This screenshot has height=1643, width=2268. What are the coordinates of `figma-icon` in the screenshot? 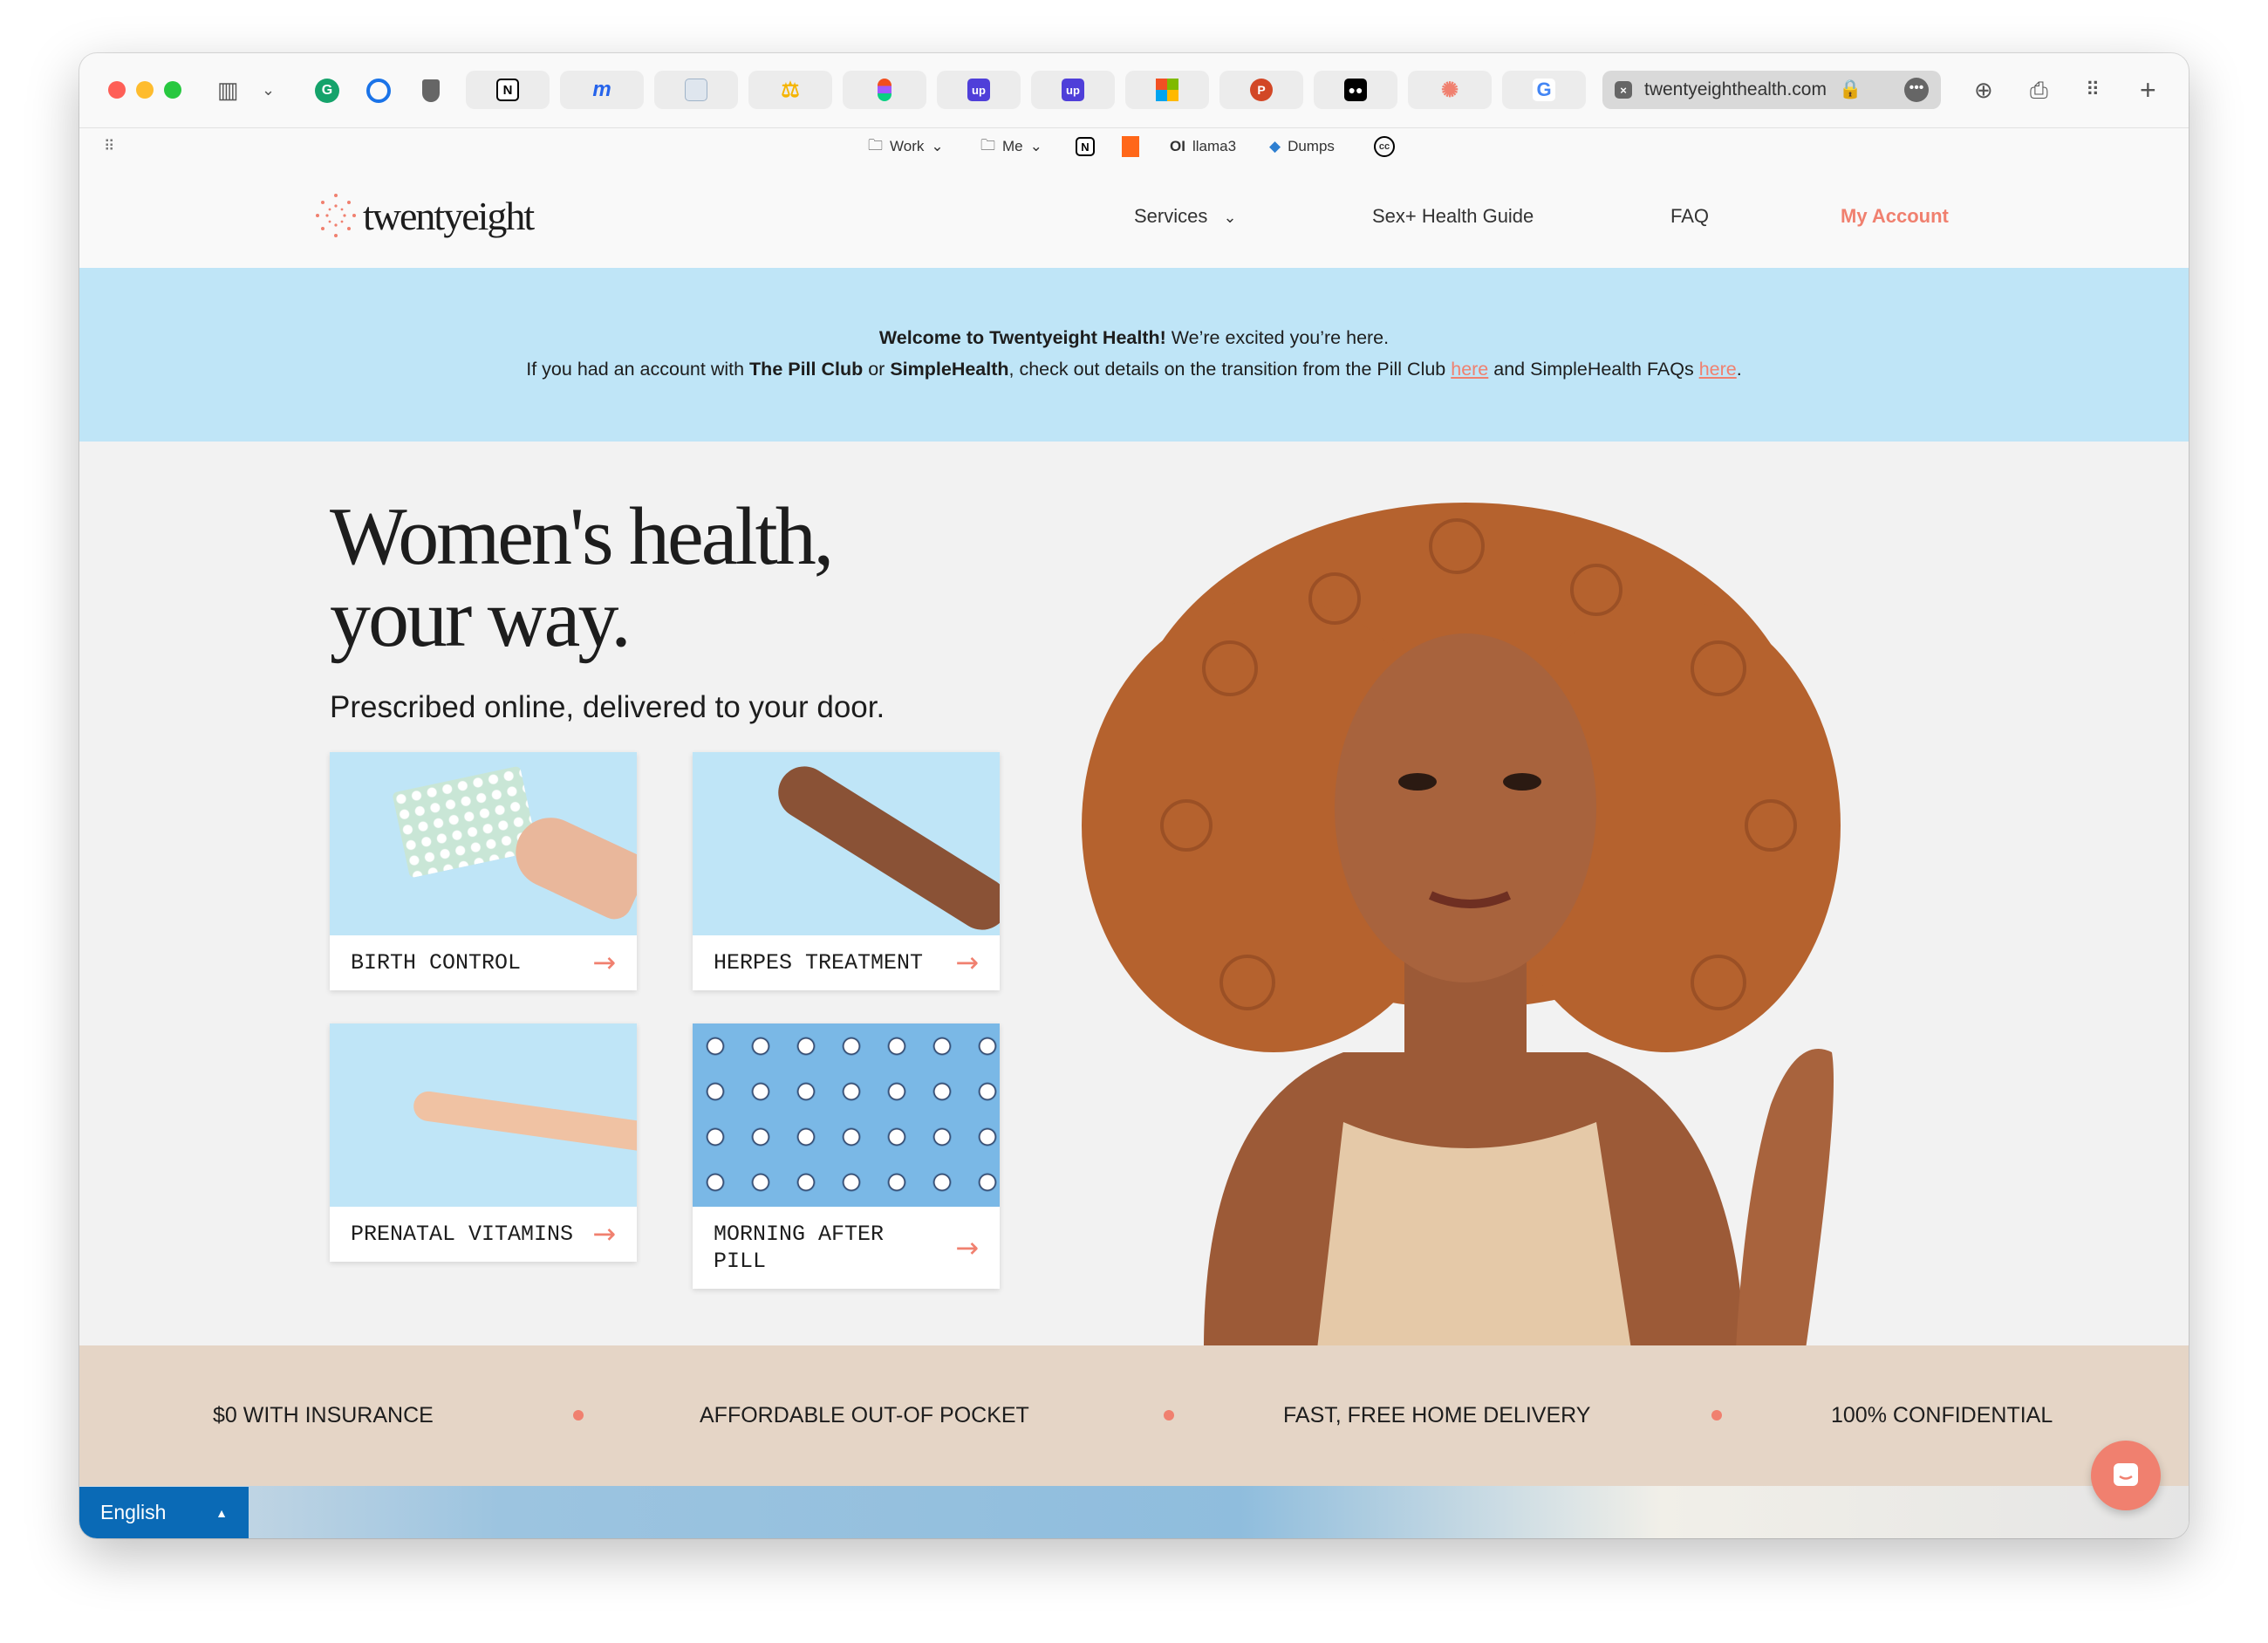 It's located at (885, 90).